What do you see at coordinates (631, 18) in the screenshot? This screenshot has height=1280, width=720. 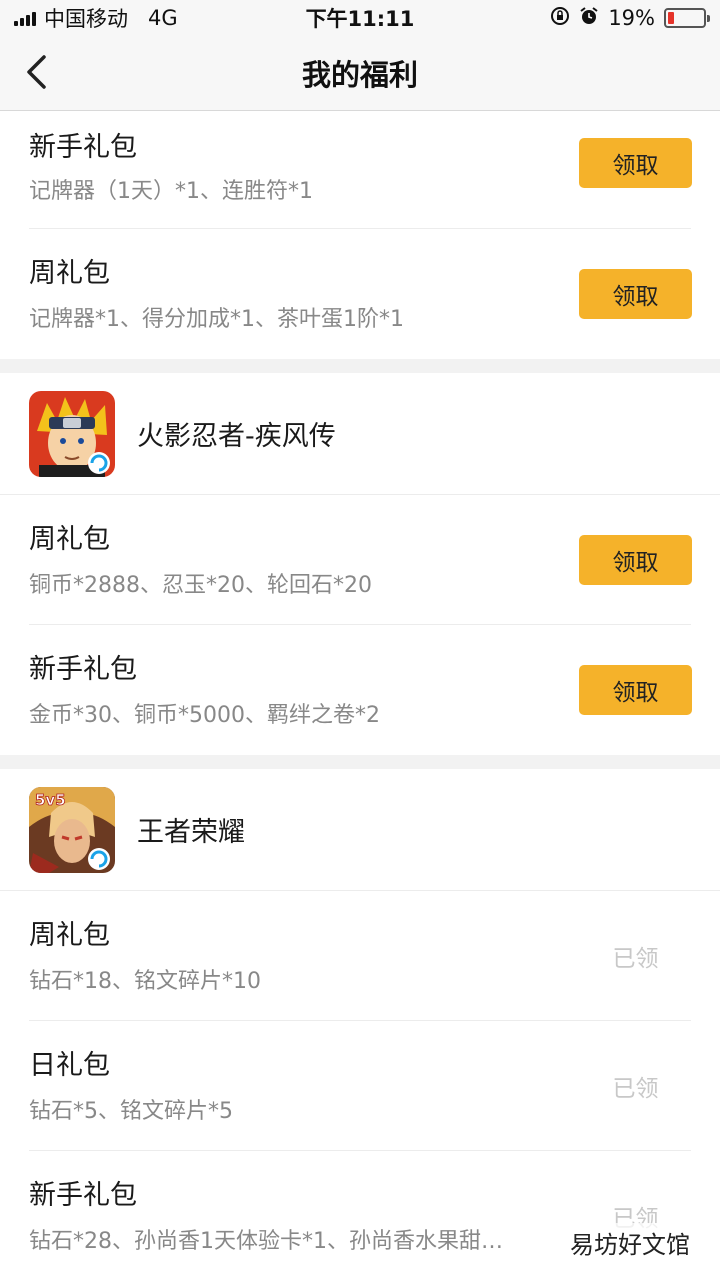 I see `battery-percent: 19%` at bounding box center [631, 18].